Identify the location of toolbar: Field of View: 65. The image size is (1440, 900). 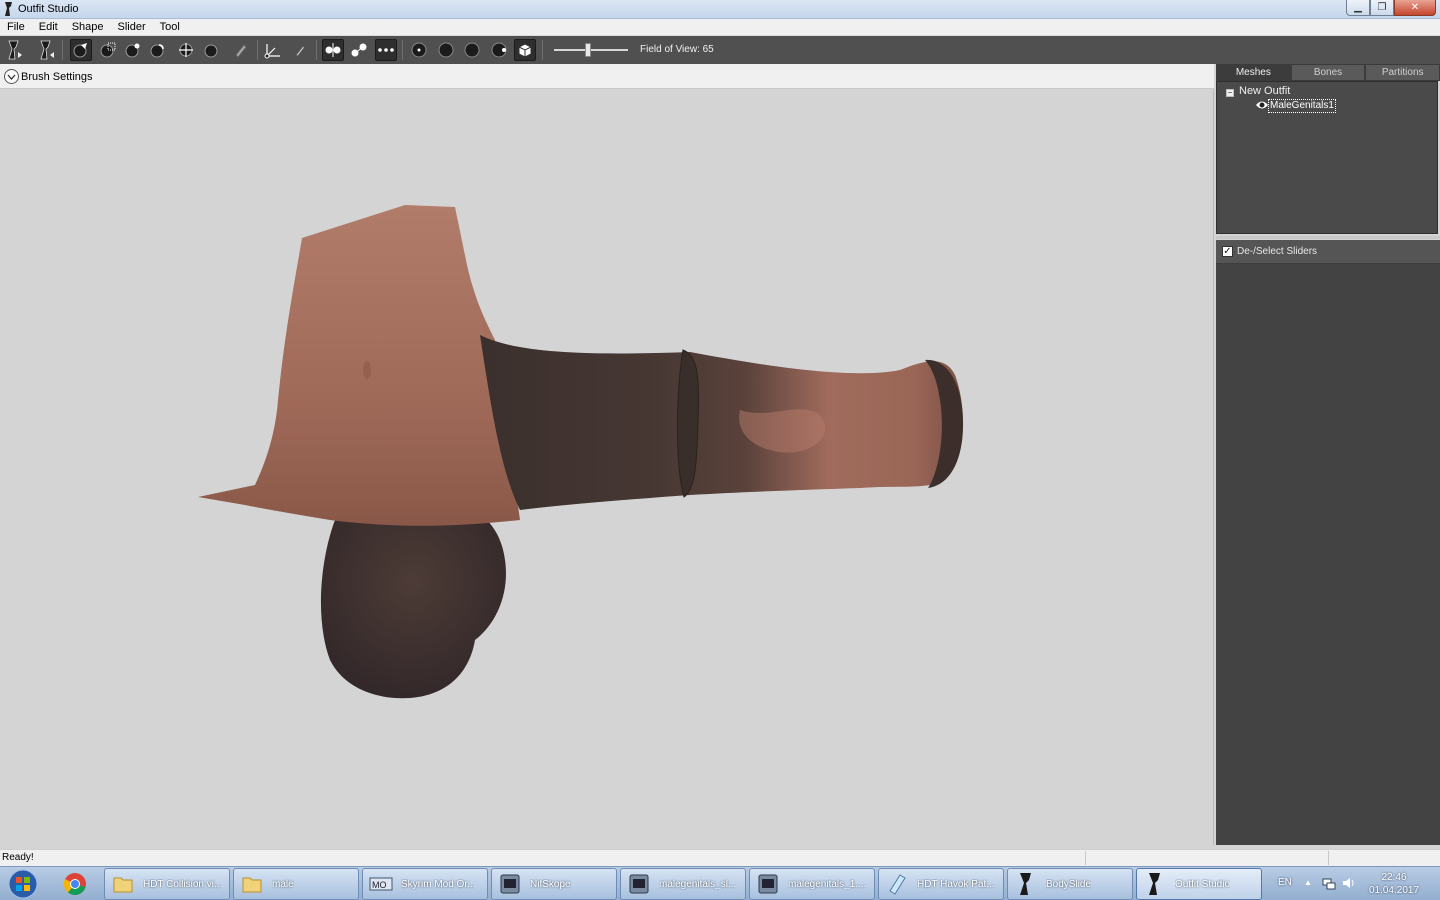
(720, 50).